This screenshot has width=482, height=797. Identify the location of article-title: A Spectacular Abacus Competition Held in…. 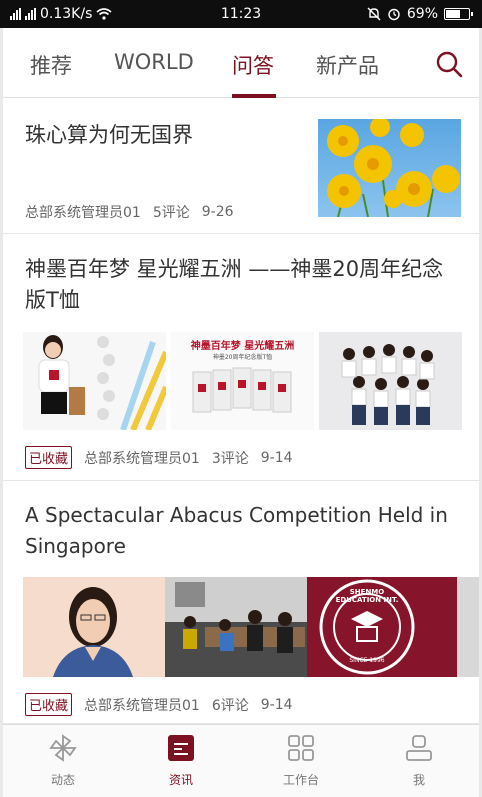
(236, 530).